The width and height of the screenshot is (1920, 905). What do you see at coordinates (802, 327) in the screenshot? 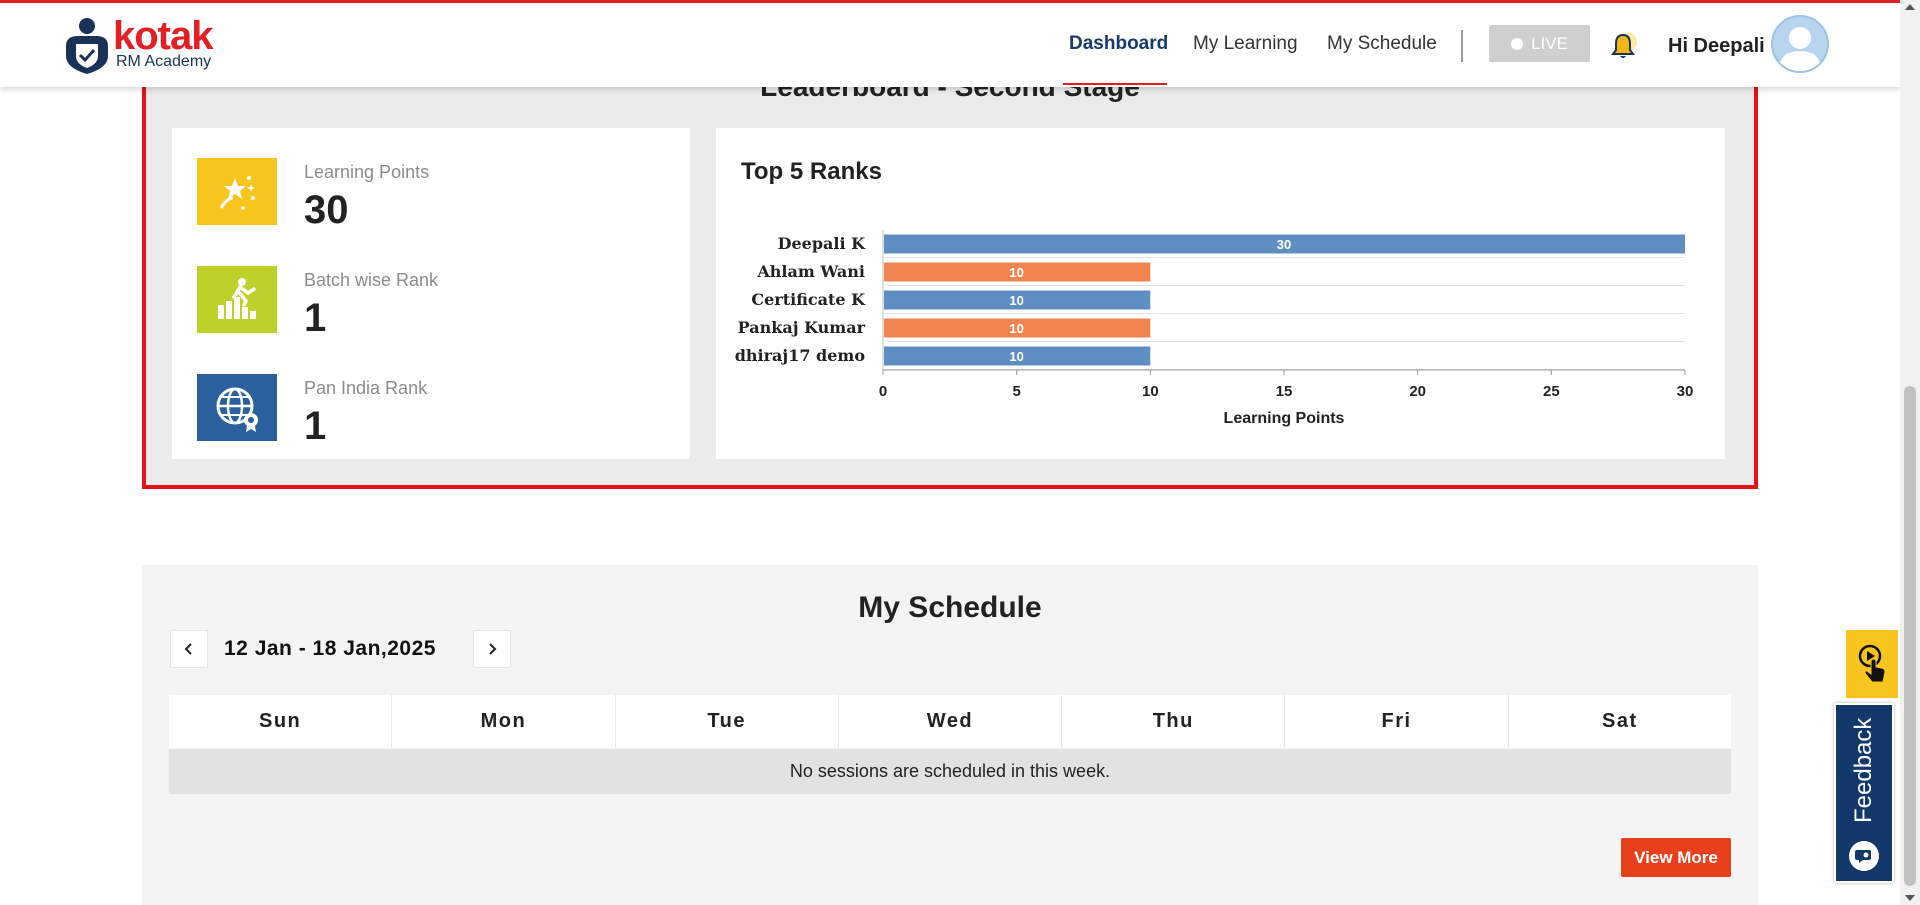
I see `chart-category-label: Pankaj Kumar` at bounding box center [802, 327].